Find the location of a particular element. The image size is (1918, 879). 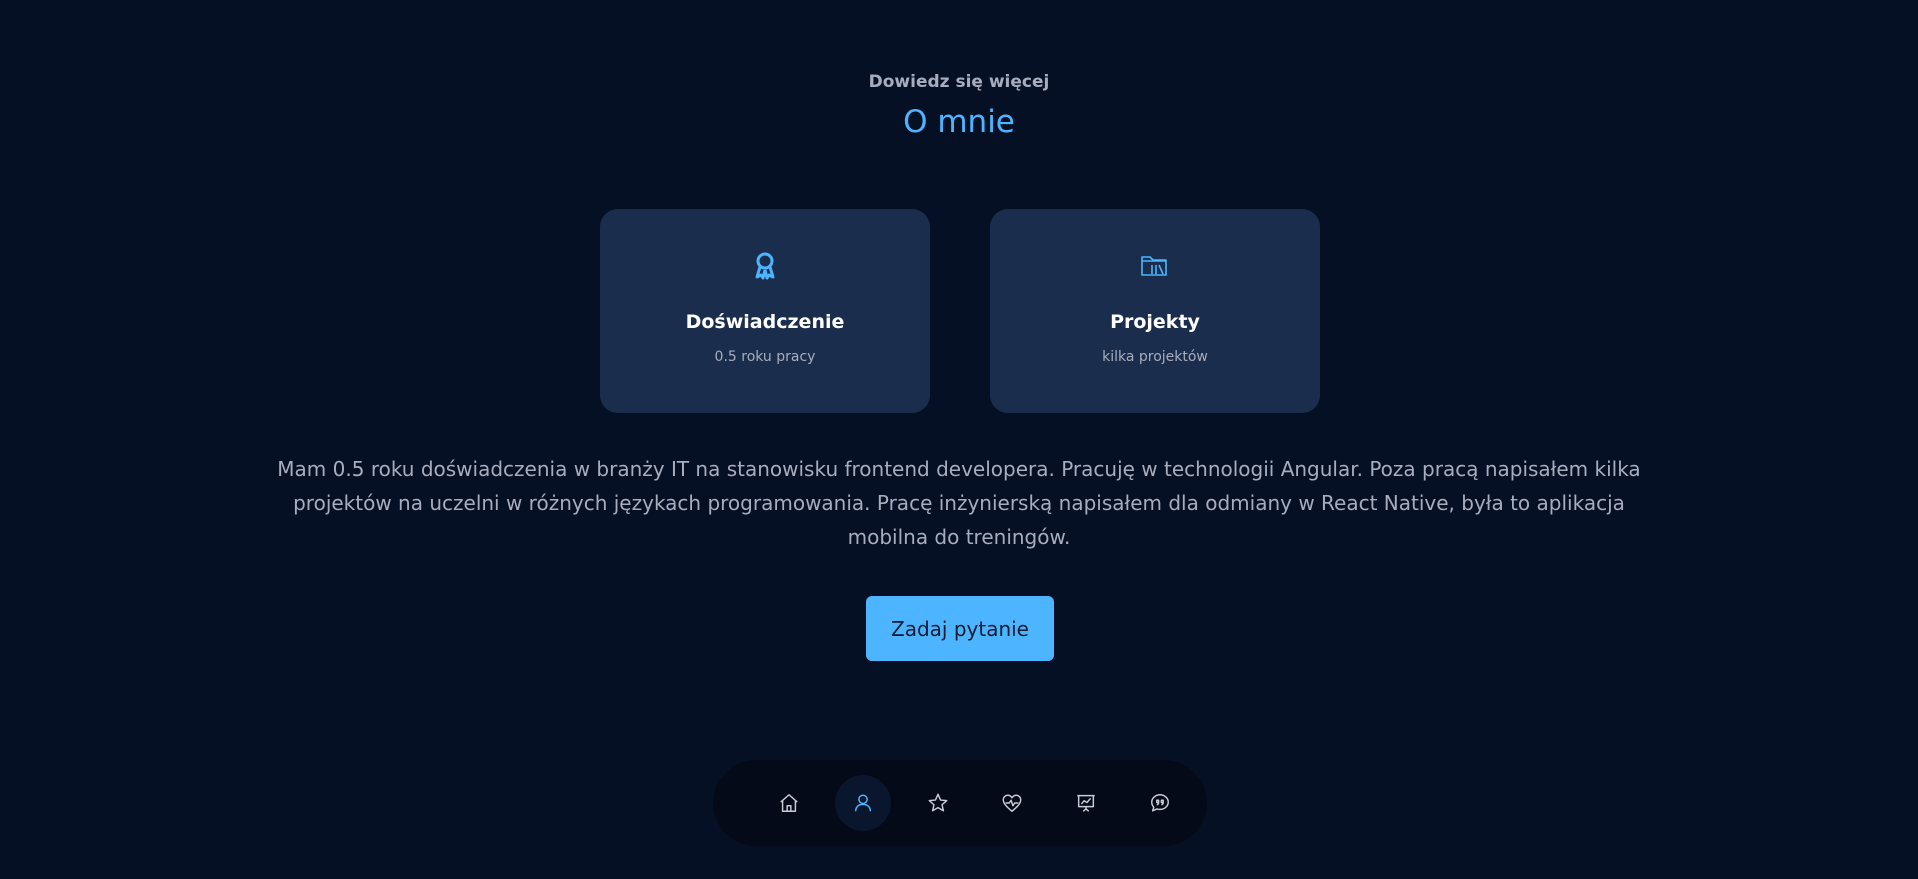

bottom-navigation is located at coordinates (960, 803).